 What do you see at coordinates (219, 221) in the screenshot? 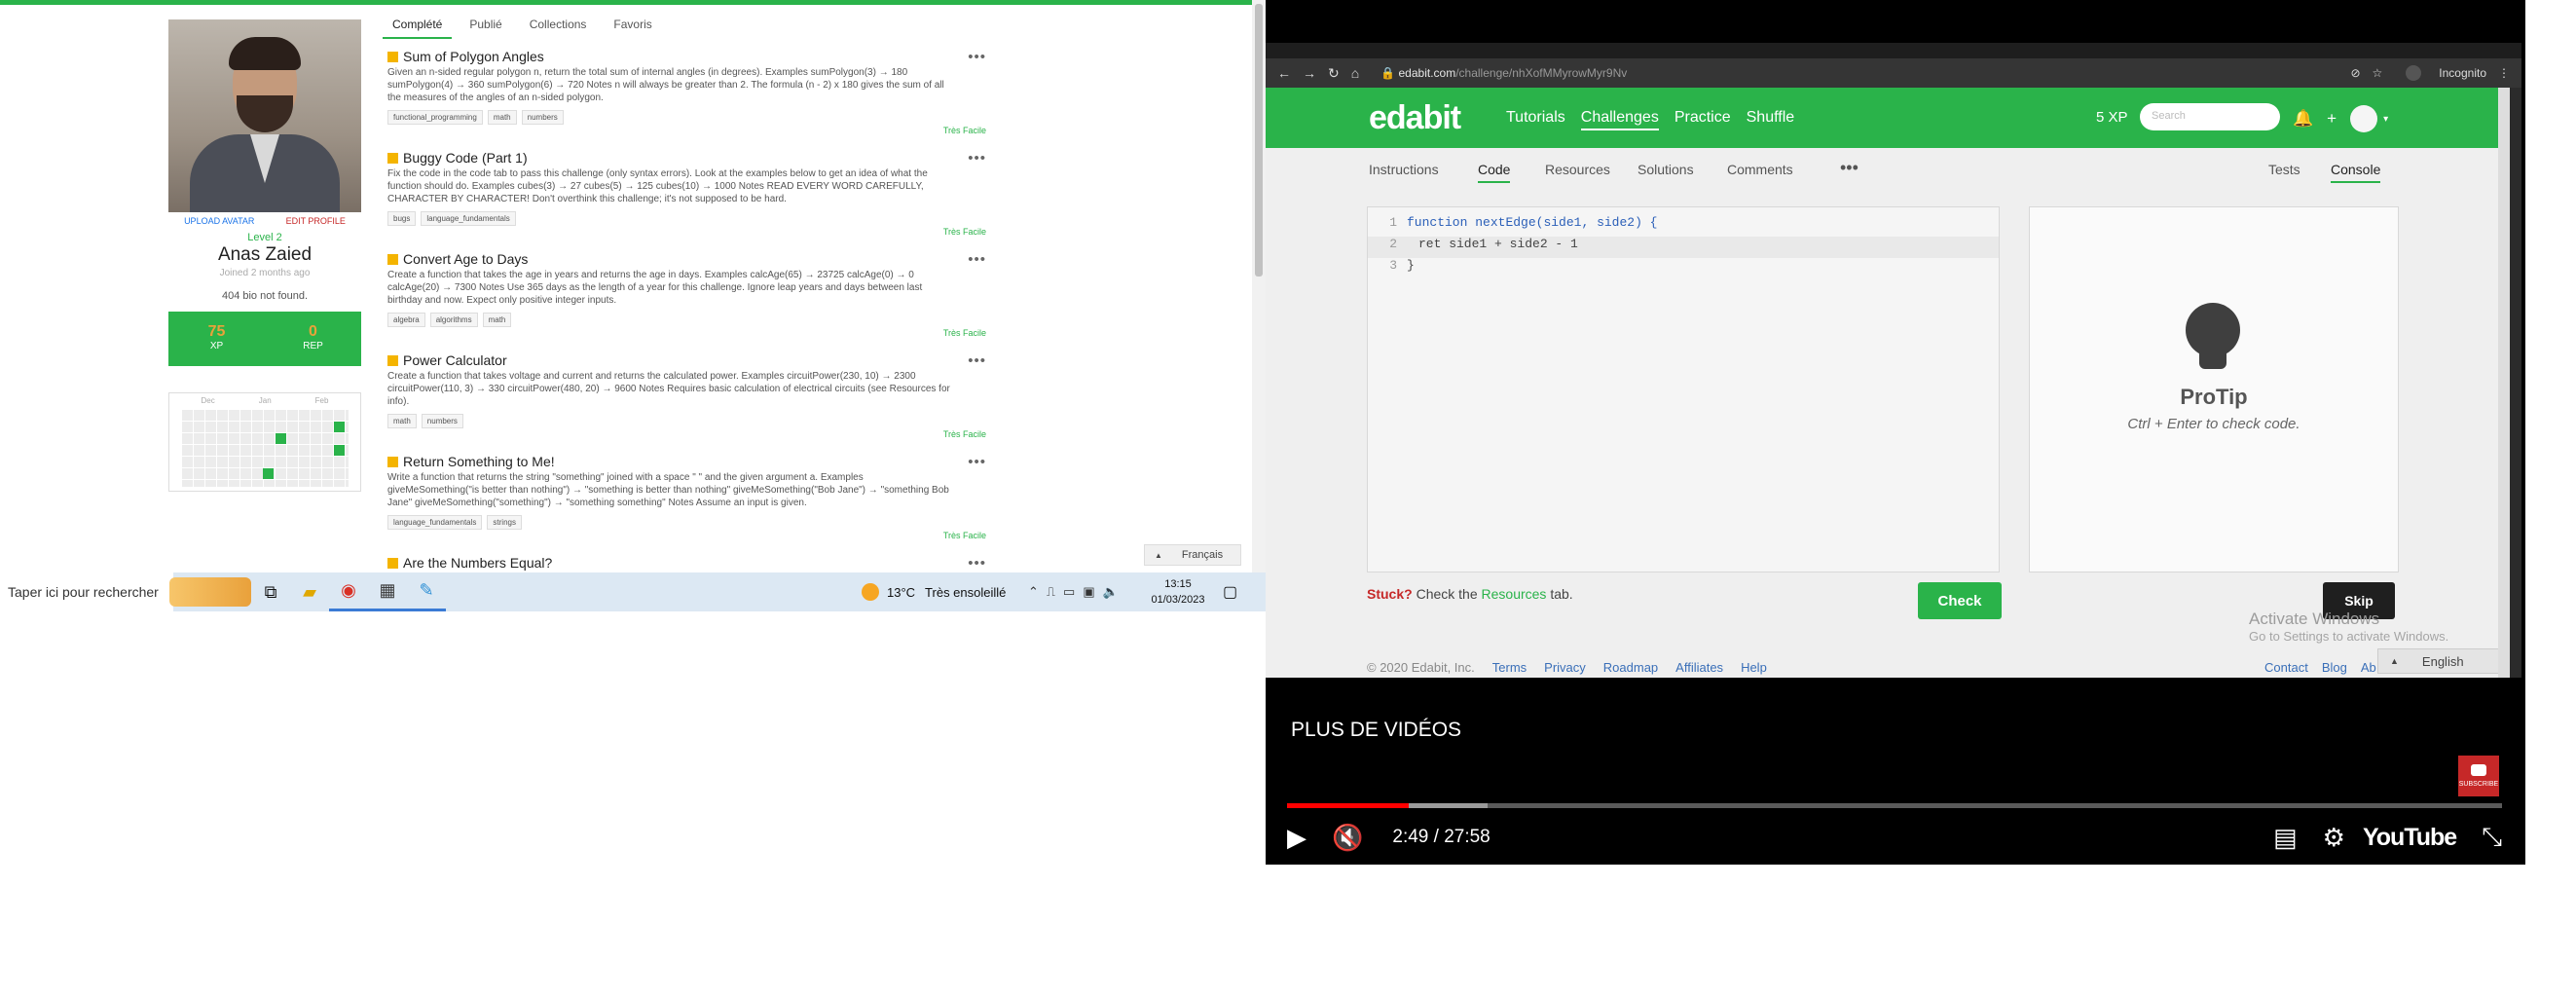
I see `upload-avatar-link: UPLOAD AVATAR` at bounding box center [219, 221].